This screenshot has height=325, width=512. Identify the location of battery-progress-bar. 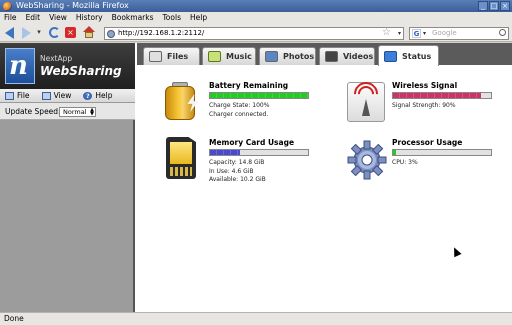
(259, 95).